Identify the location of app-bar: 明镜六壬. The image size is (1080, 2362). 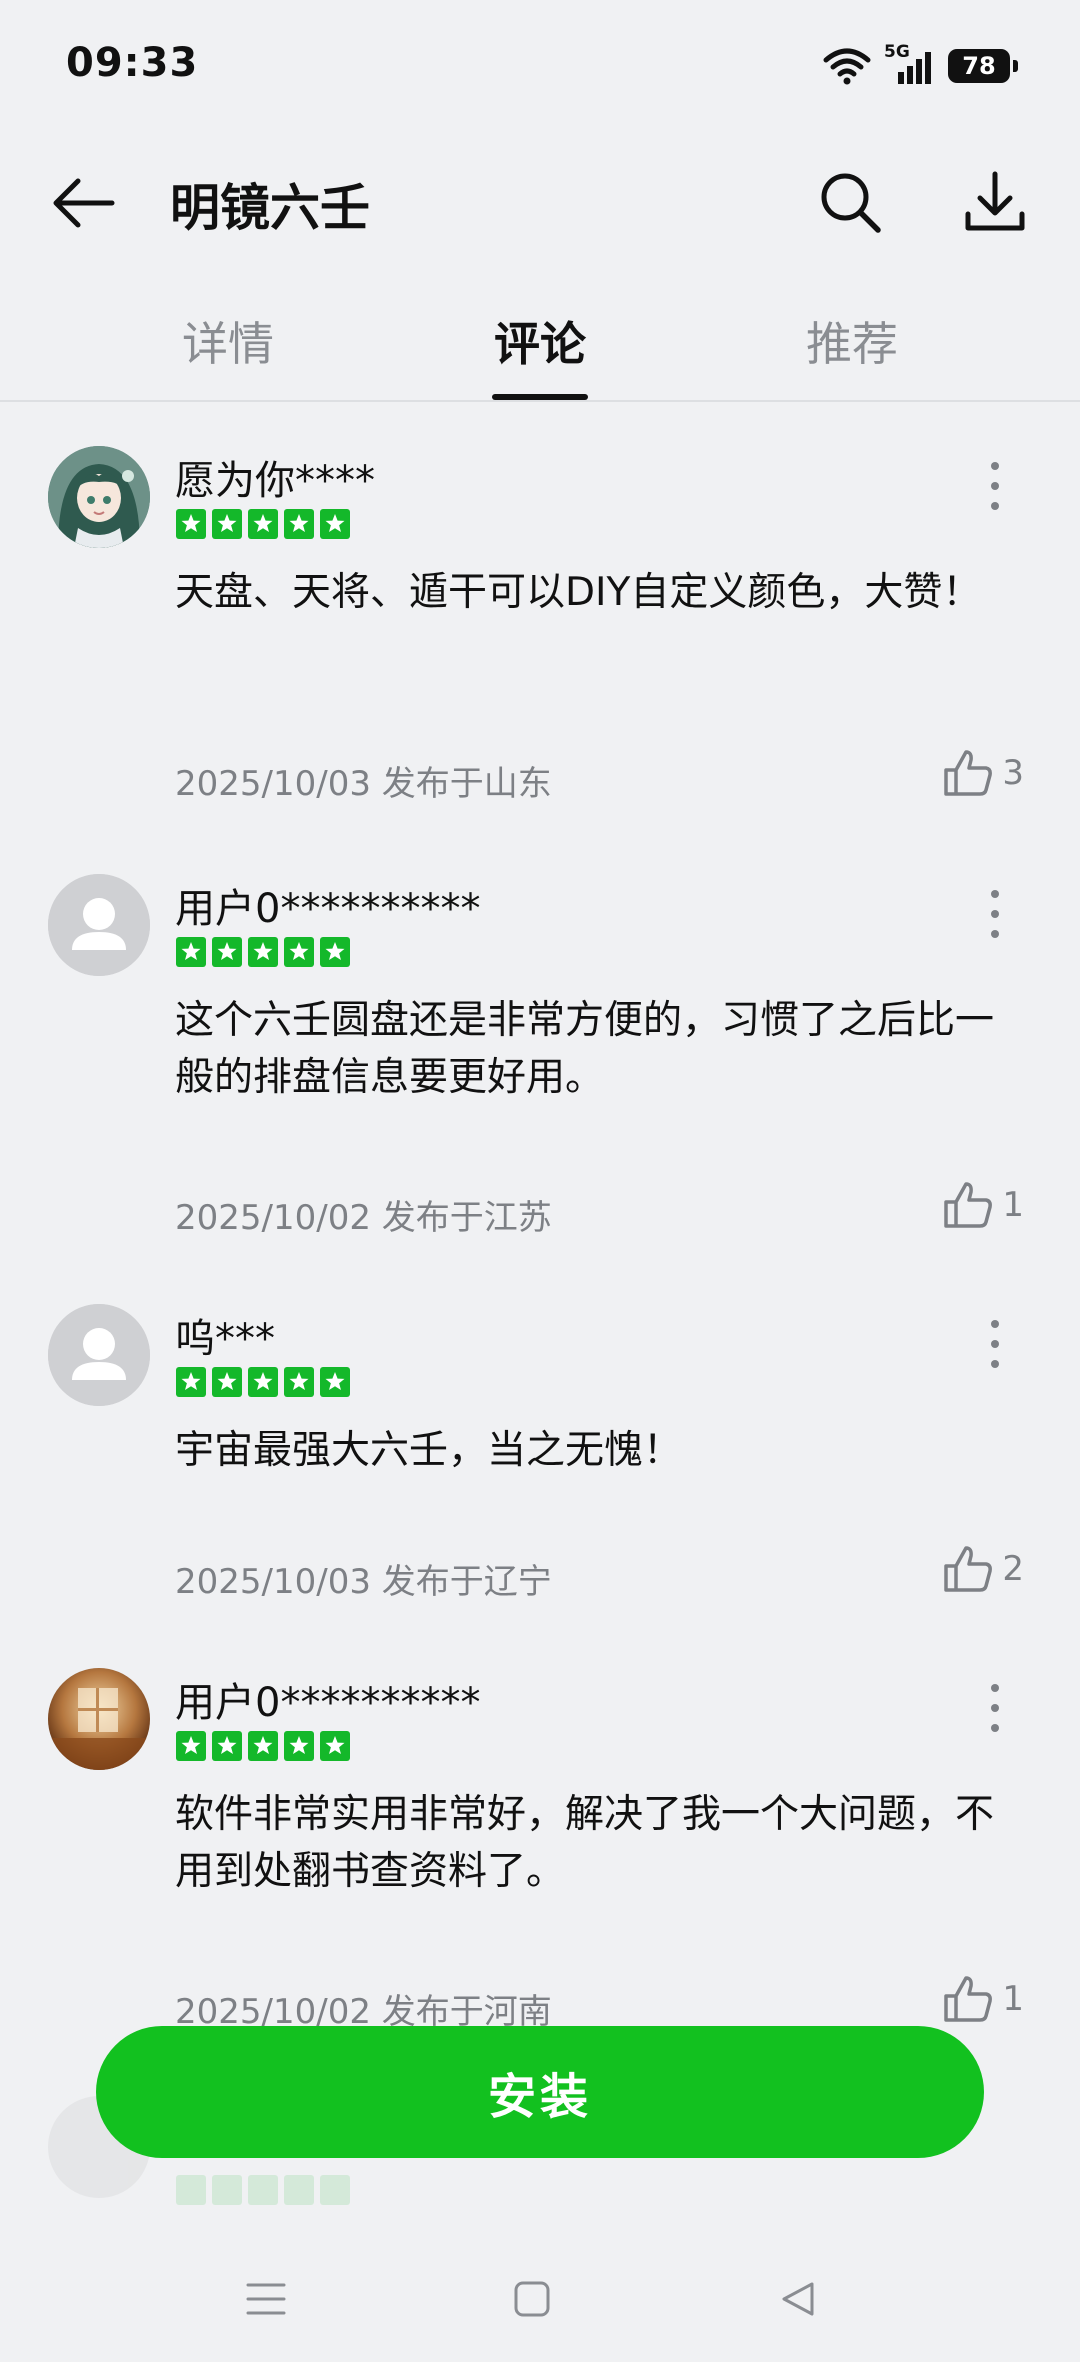
(540, 200).